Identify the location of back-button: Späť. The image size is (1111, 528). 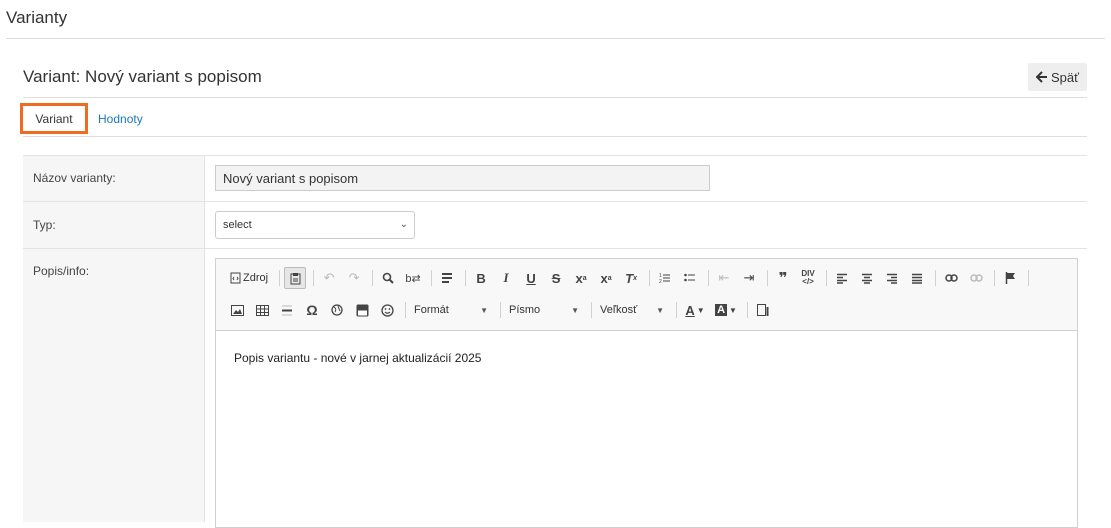
(1057, 77).